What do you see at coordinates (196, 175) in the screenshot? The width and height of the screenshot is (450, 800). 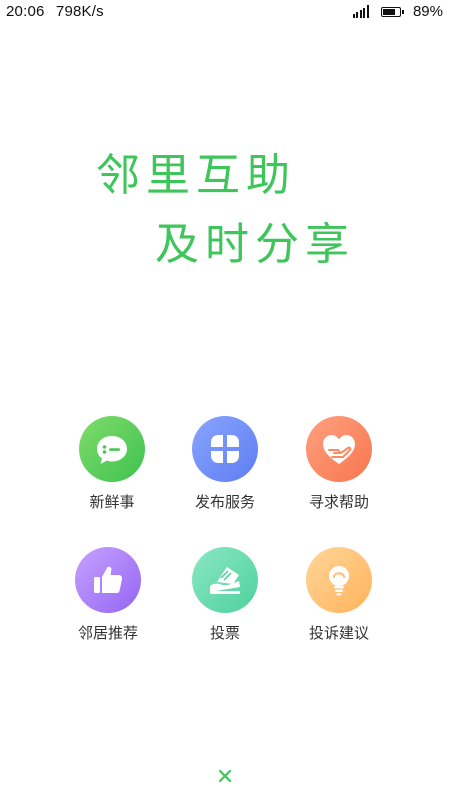 I see `slogan-line-1: 邻里互助` at bounding box center [196, 175].